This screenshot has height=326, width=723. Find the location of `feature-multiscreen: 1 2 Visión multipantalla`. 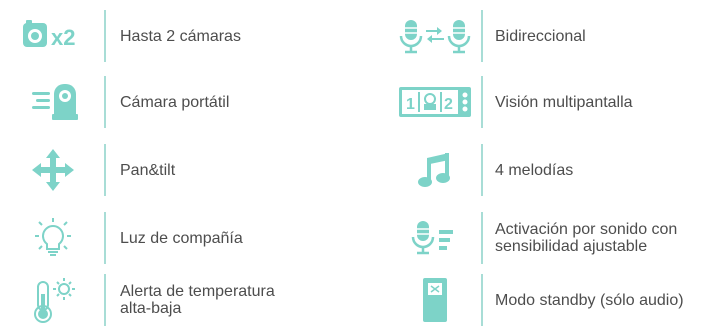

feature-multiscreen: 1 2 Visión multipantalla is located at coordinates (550, 102).